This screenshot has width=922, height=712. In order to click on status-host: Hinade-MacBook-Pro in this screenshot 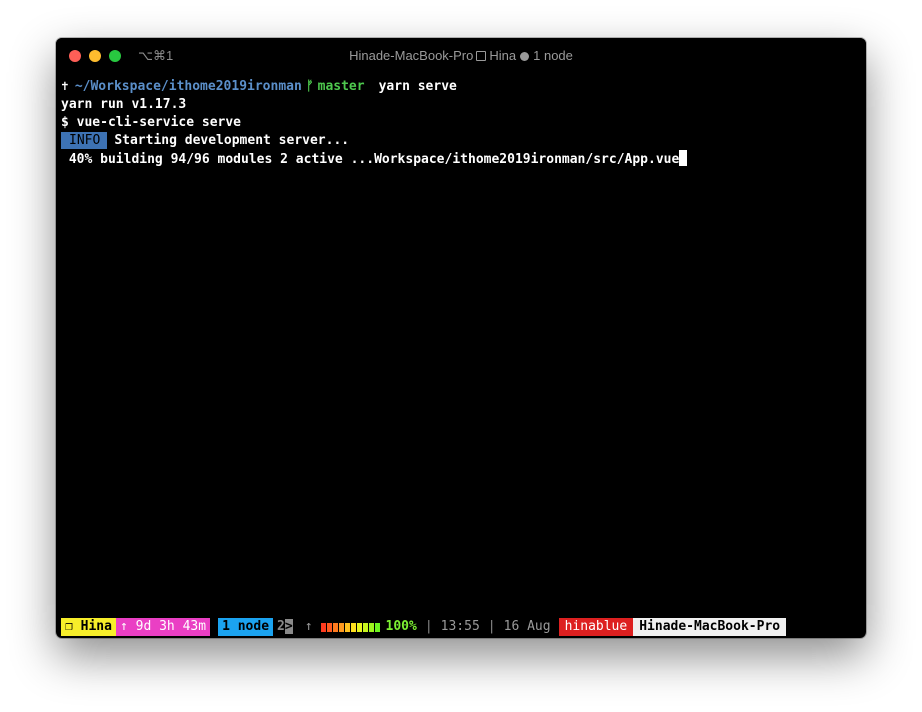, I will do `click(710, 627)`.